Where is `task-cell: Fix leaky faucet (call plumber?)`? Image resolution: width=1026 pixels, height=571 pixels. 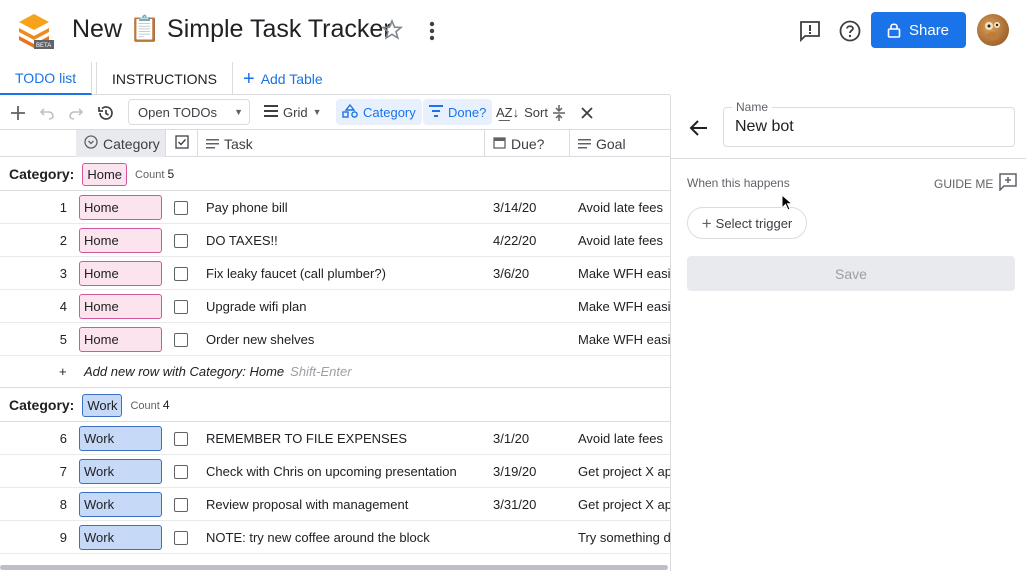 task-cell: Fix leaky faucet (call plumber?) is located at coordinates (345, 273).